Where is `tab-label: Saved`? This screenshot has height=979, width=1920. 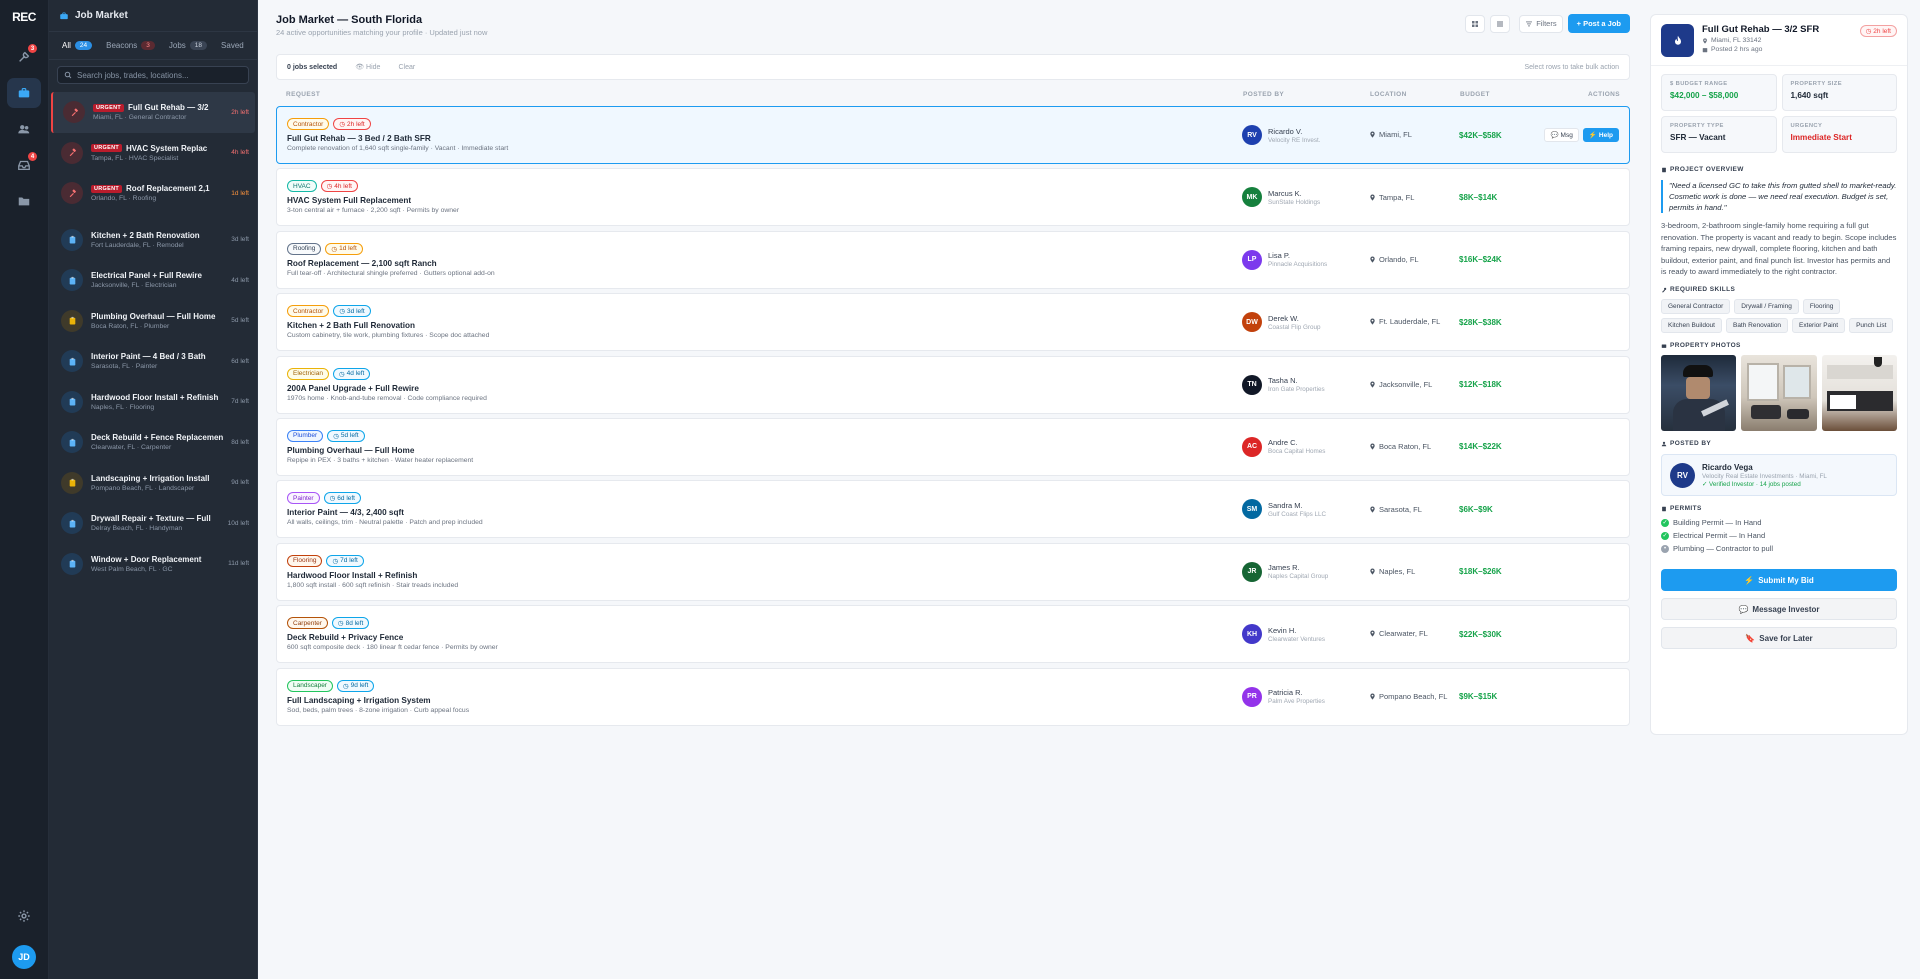
tab-label: Saved is located at coordinates (232, 45).